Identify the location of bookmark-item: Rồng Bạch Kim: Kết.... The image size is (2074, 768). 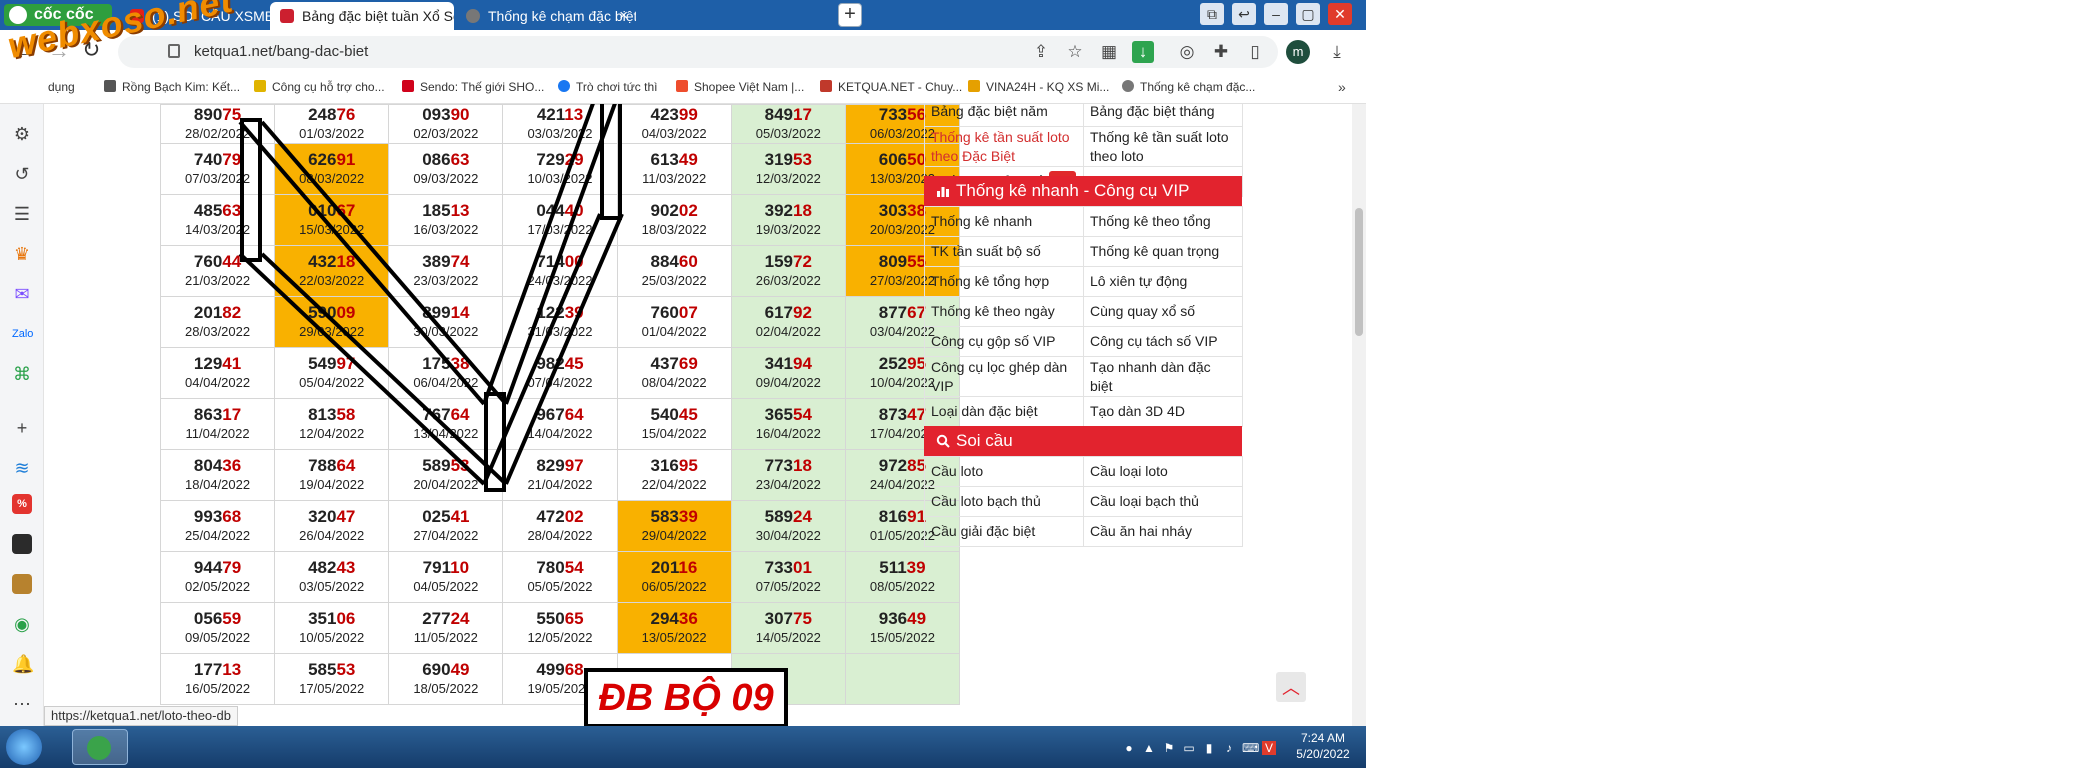
(172, 87).